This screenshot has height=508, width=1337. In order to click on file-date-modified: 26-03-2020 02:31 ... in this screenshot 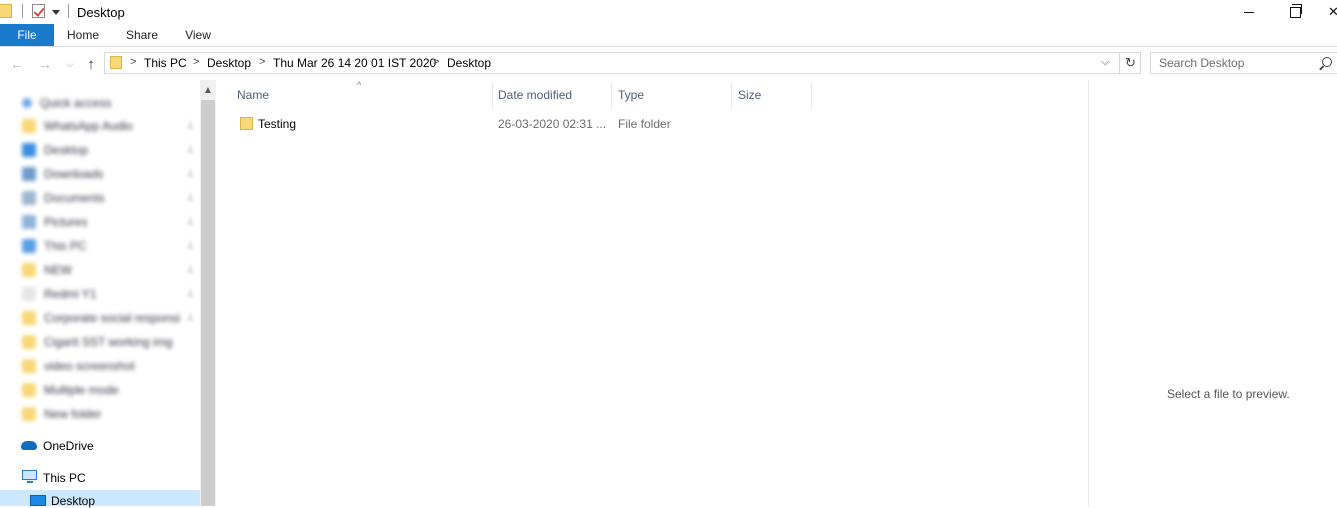, I will do `click(552, 124)`.